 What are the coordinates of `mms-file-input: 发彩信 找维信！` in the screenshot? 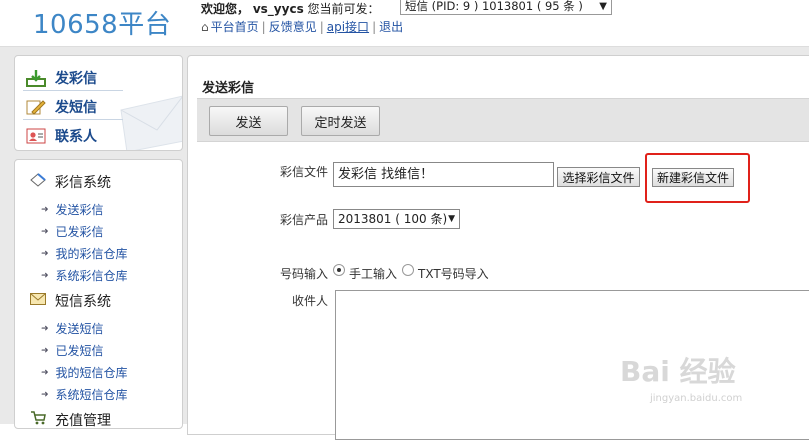 It's located at (443, 174).